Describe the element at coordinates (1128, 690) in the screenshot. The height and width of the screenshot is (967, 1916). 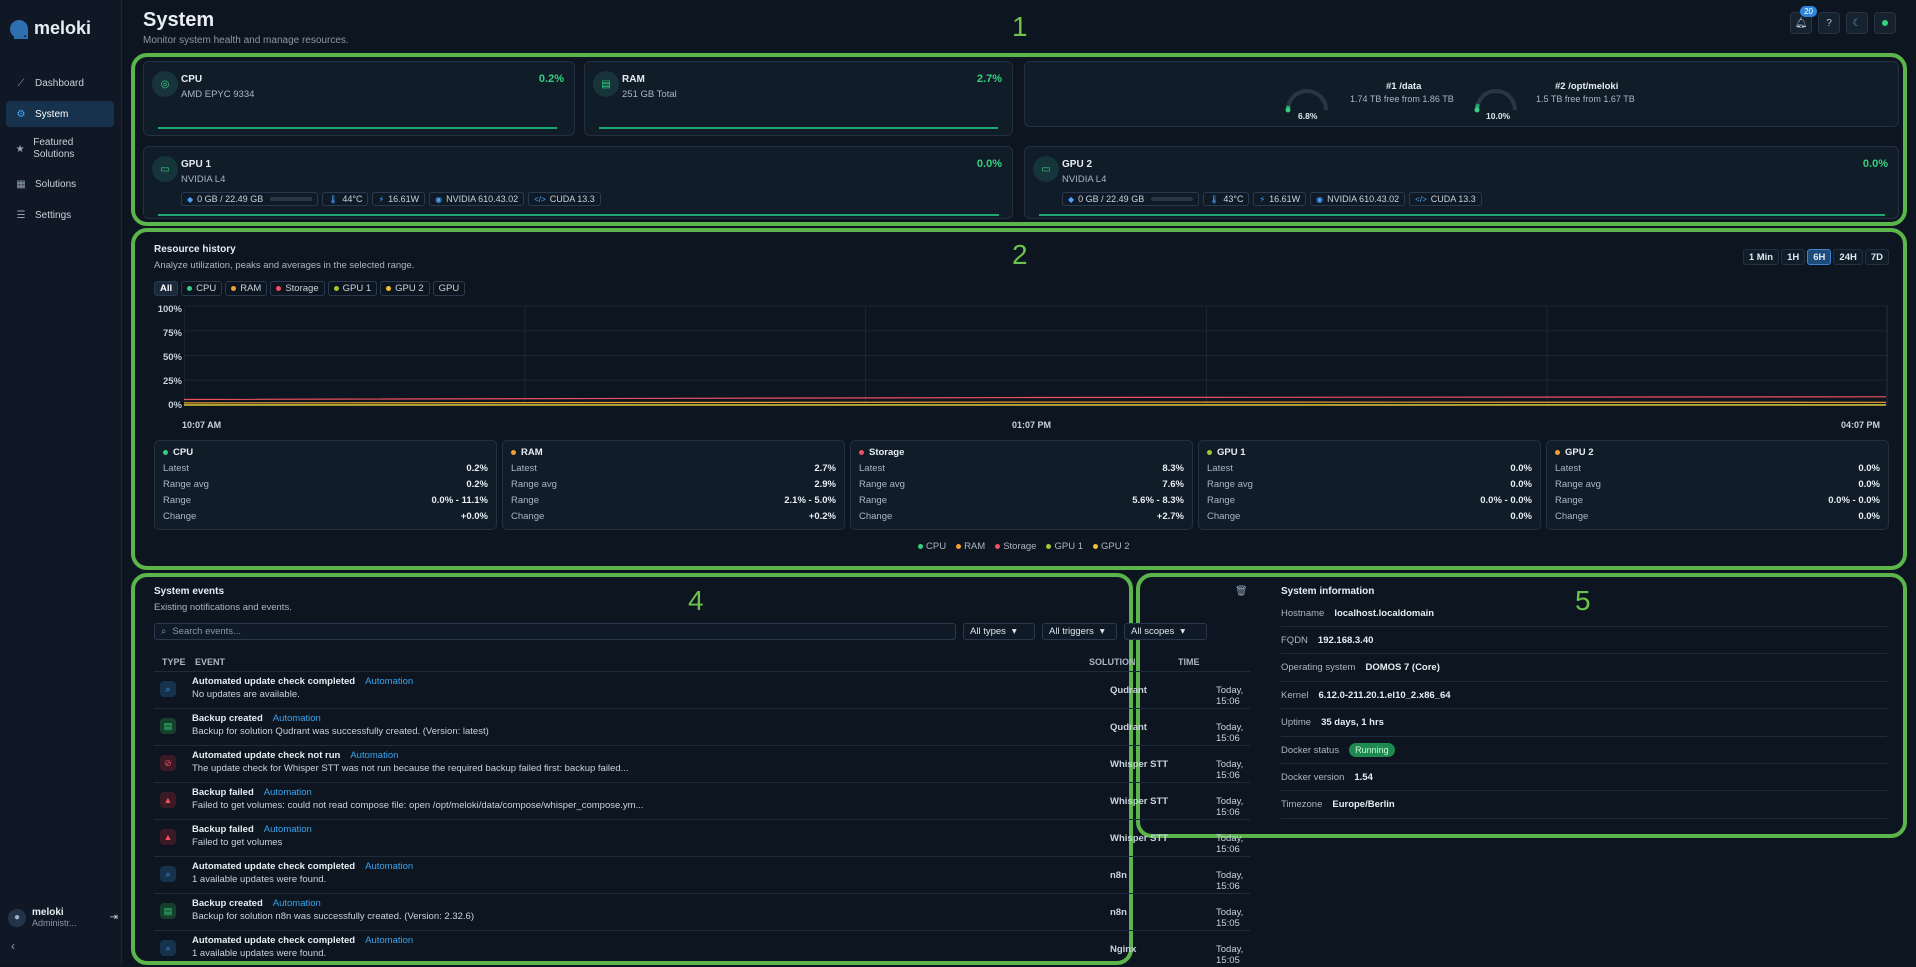
I see `event-solution: Qudrant` at that location.